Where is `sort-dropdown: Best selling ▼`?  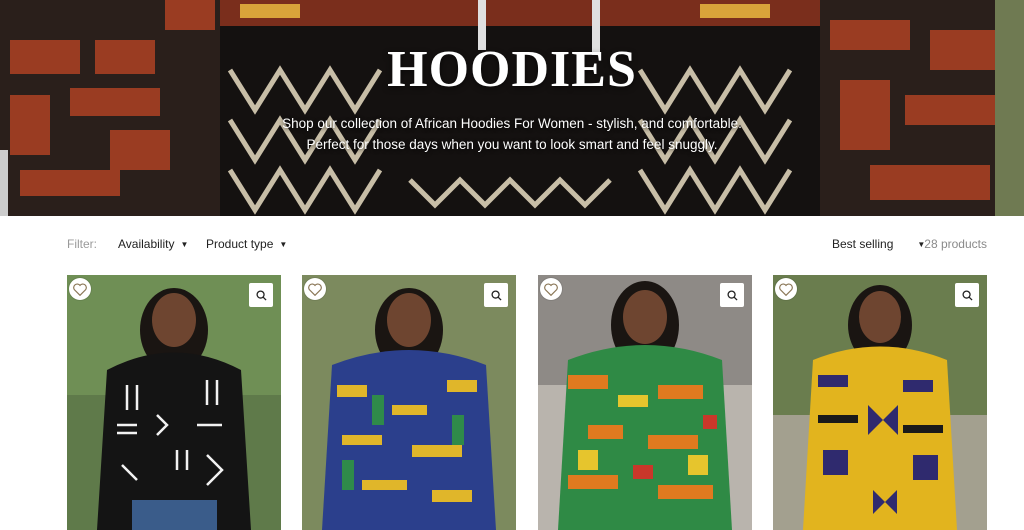 sort-dropdown: Best selling ▼ is located at coordinates (878, 244).